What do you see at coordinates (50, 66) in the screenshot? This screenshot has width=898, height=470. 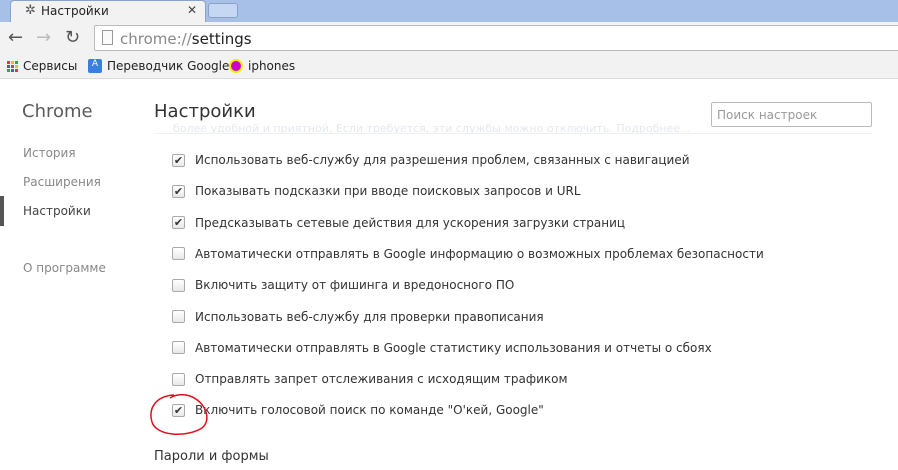 I see `bookmark-label: Сервисы` at bounding box center [50, 66].